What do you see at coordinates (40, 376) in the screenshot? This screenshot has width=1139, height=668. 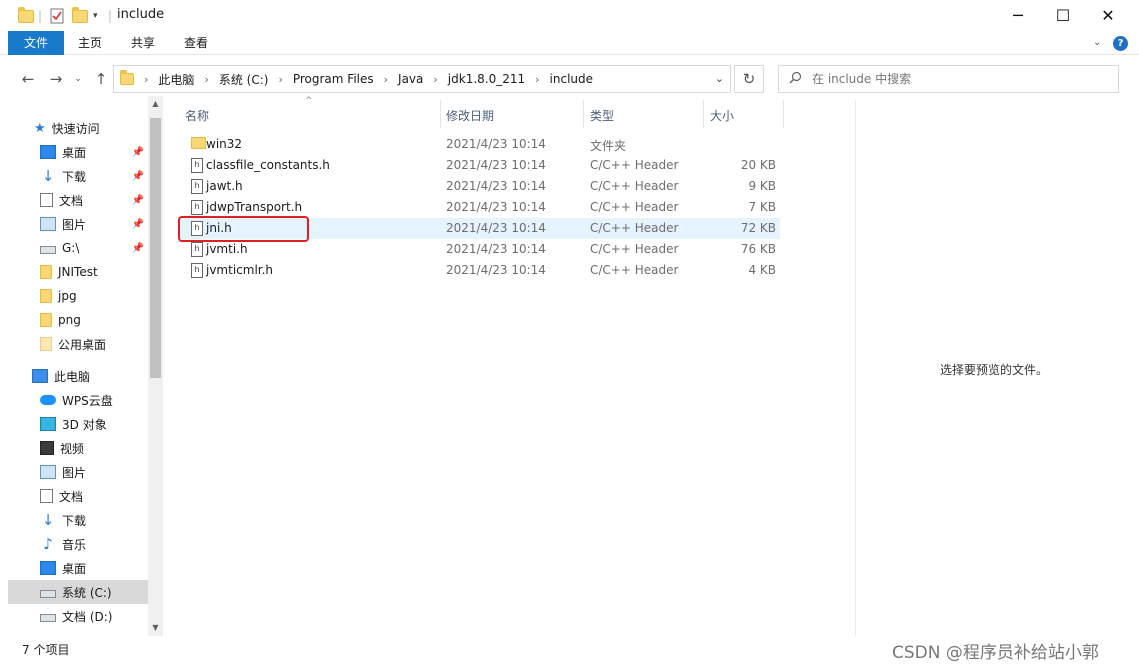 I see `computer-icon` at bounding box center [40, 376].